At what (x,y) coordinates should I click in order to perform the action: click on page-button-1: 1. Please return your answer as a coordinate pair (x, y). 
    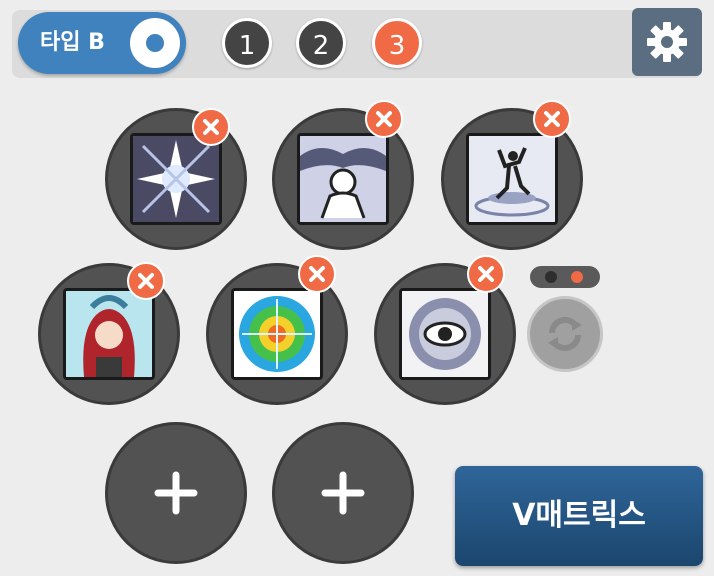
    Looking at the image, I should click on (247, 43).